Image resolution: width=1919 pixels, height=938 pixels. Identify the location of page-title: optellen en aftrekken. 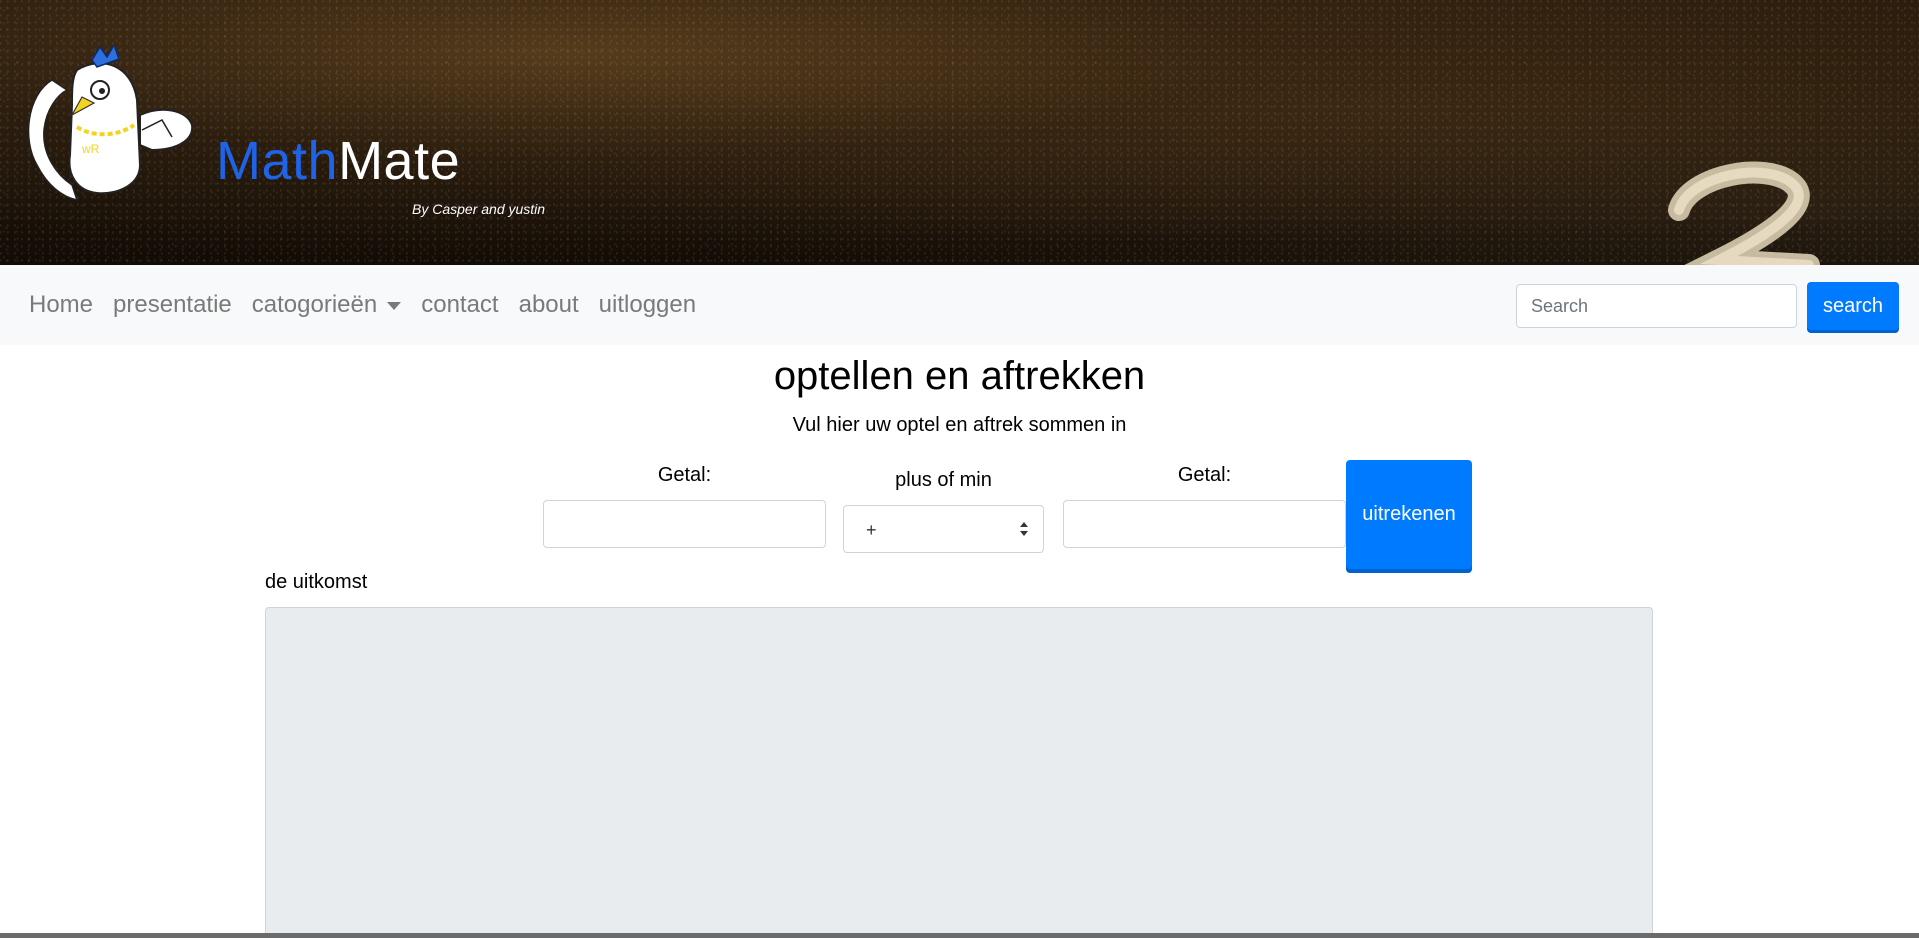
(959, 376).